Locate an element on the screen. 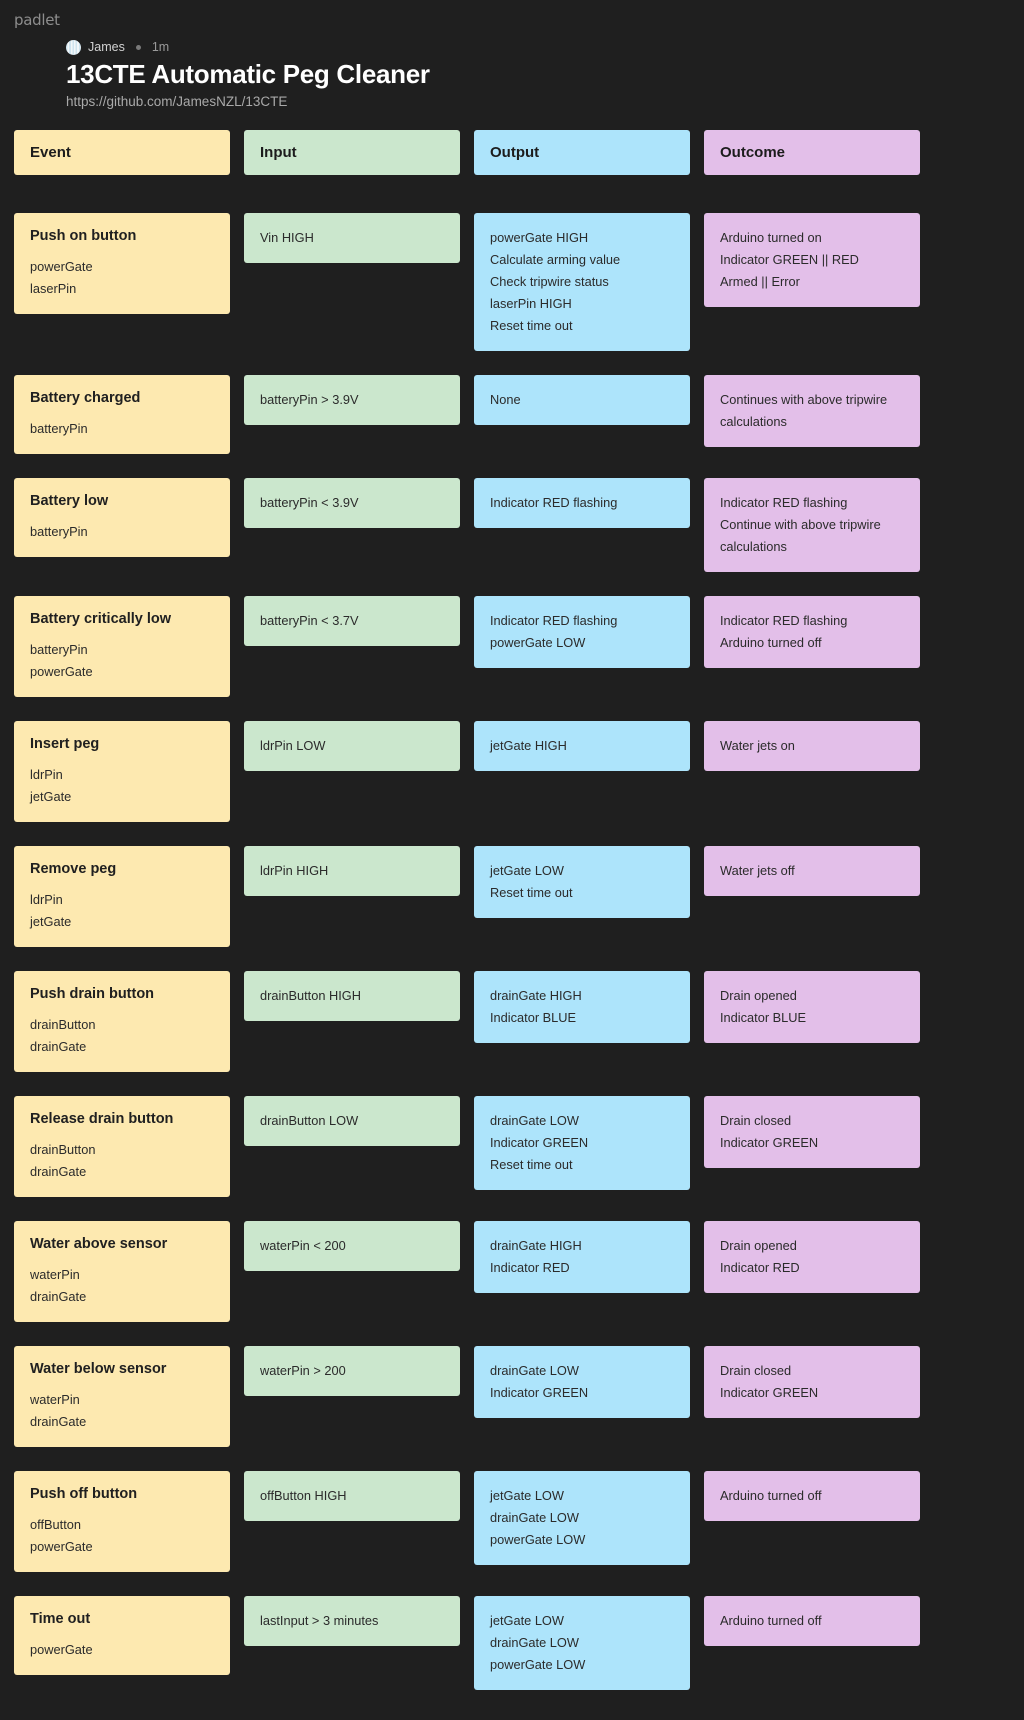  card-body: Water jets on is located at coordinates (812, 746).